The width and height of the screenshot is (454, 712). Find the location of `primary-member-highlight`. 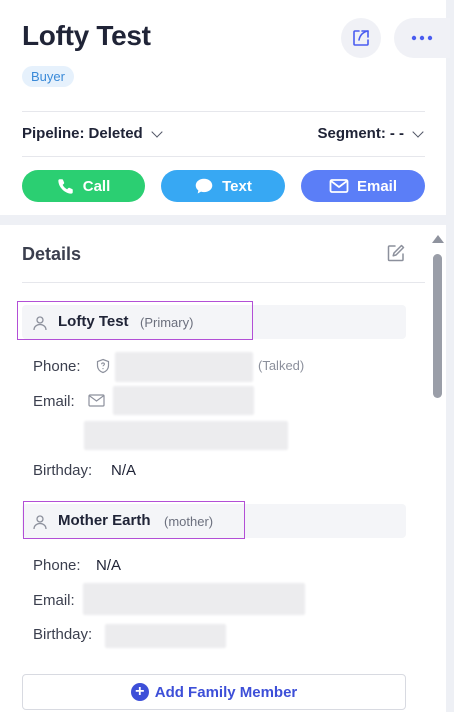

primary-member-highlight is located at coordinates (135, 320).